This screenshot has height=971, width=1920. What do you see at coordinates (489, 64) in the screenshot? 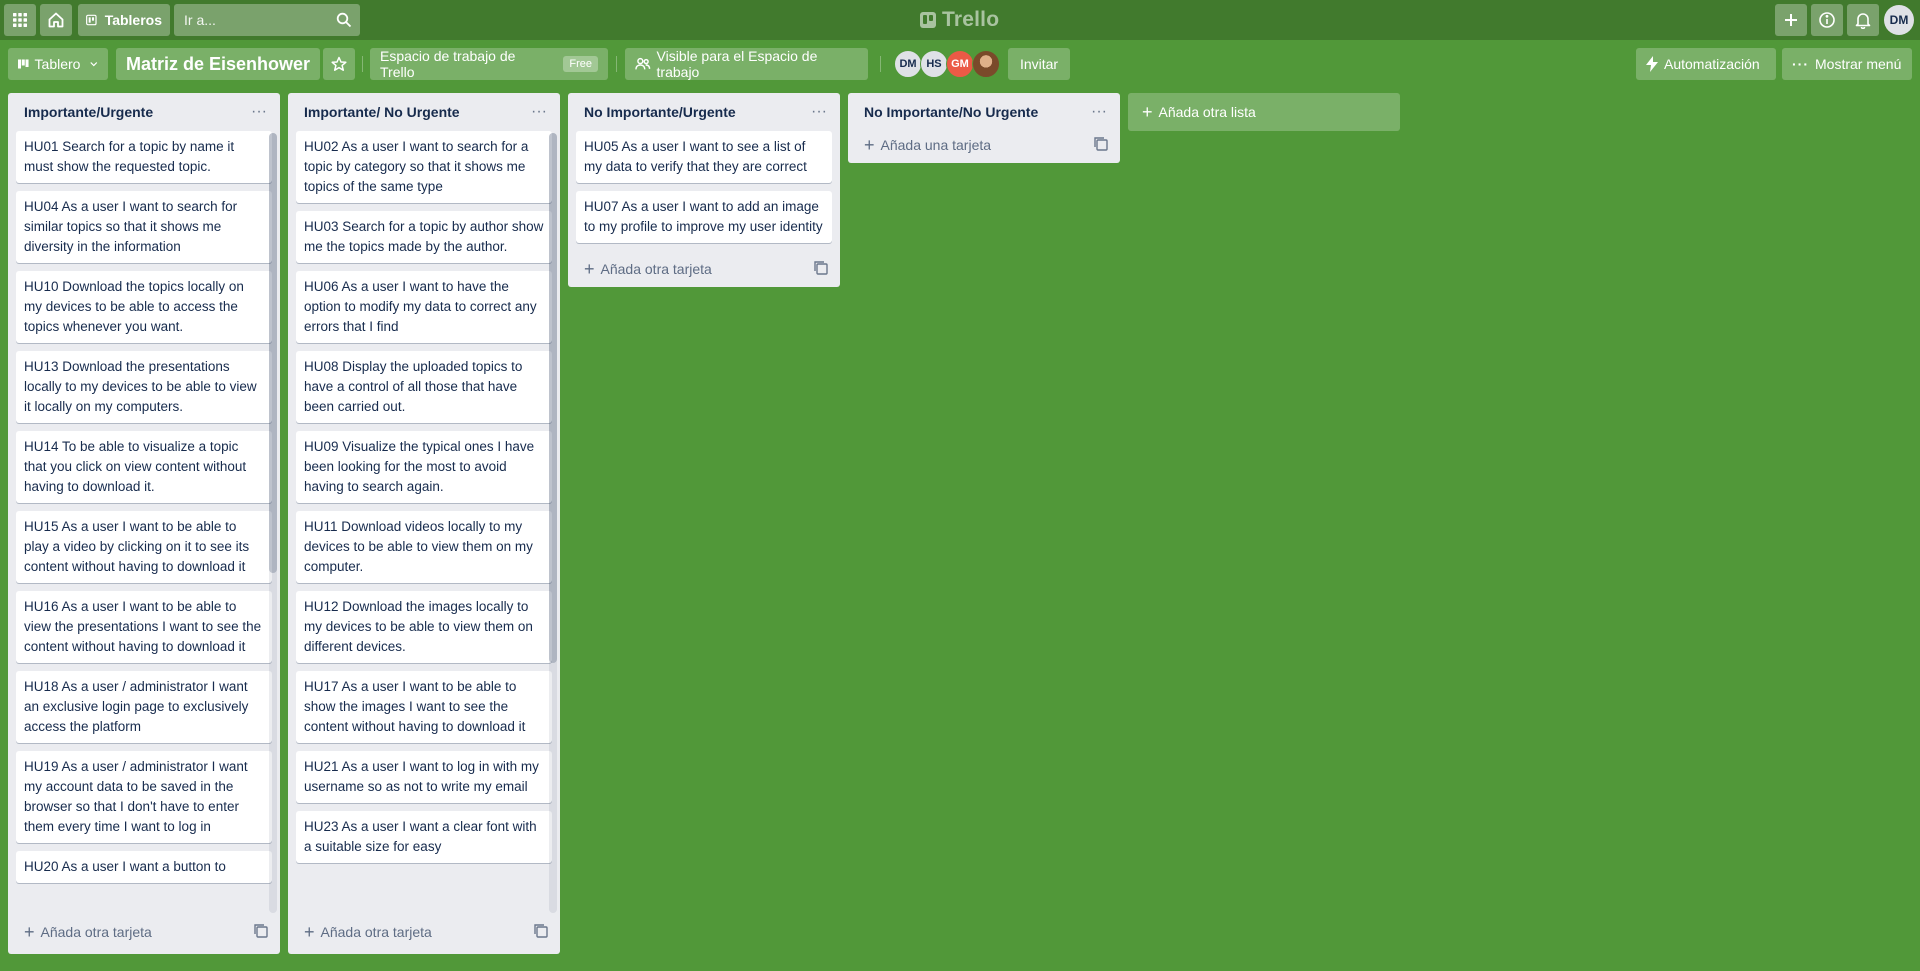
I see `workspace-button: Espacio de trabajo de Trello Free` at bounding box center [489, 64].